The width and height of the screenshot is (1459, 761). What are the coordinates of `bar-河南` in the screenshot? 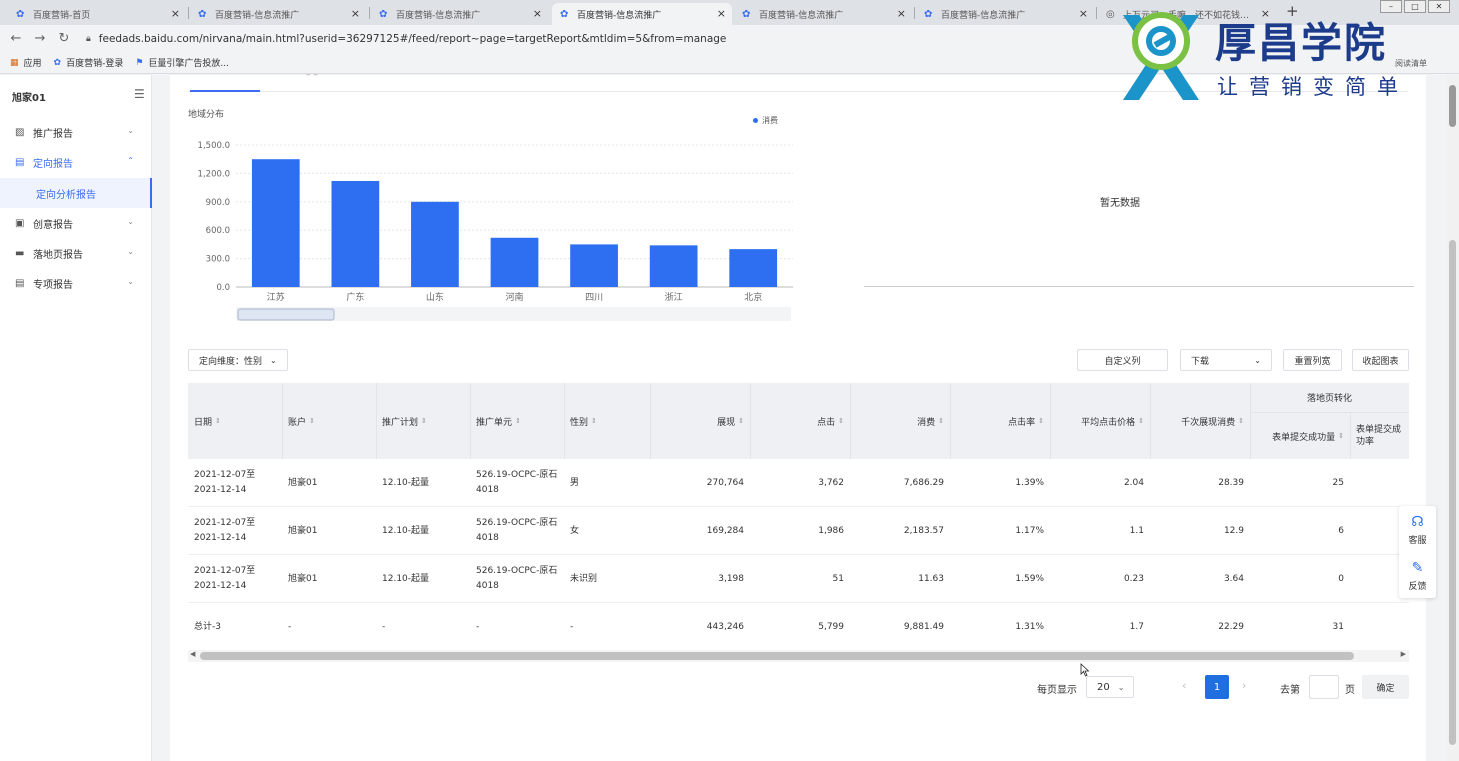 It's located at (514, 262).